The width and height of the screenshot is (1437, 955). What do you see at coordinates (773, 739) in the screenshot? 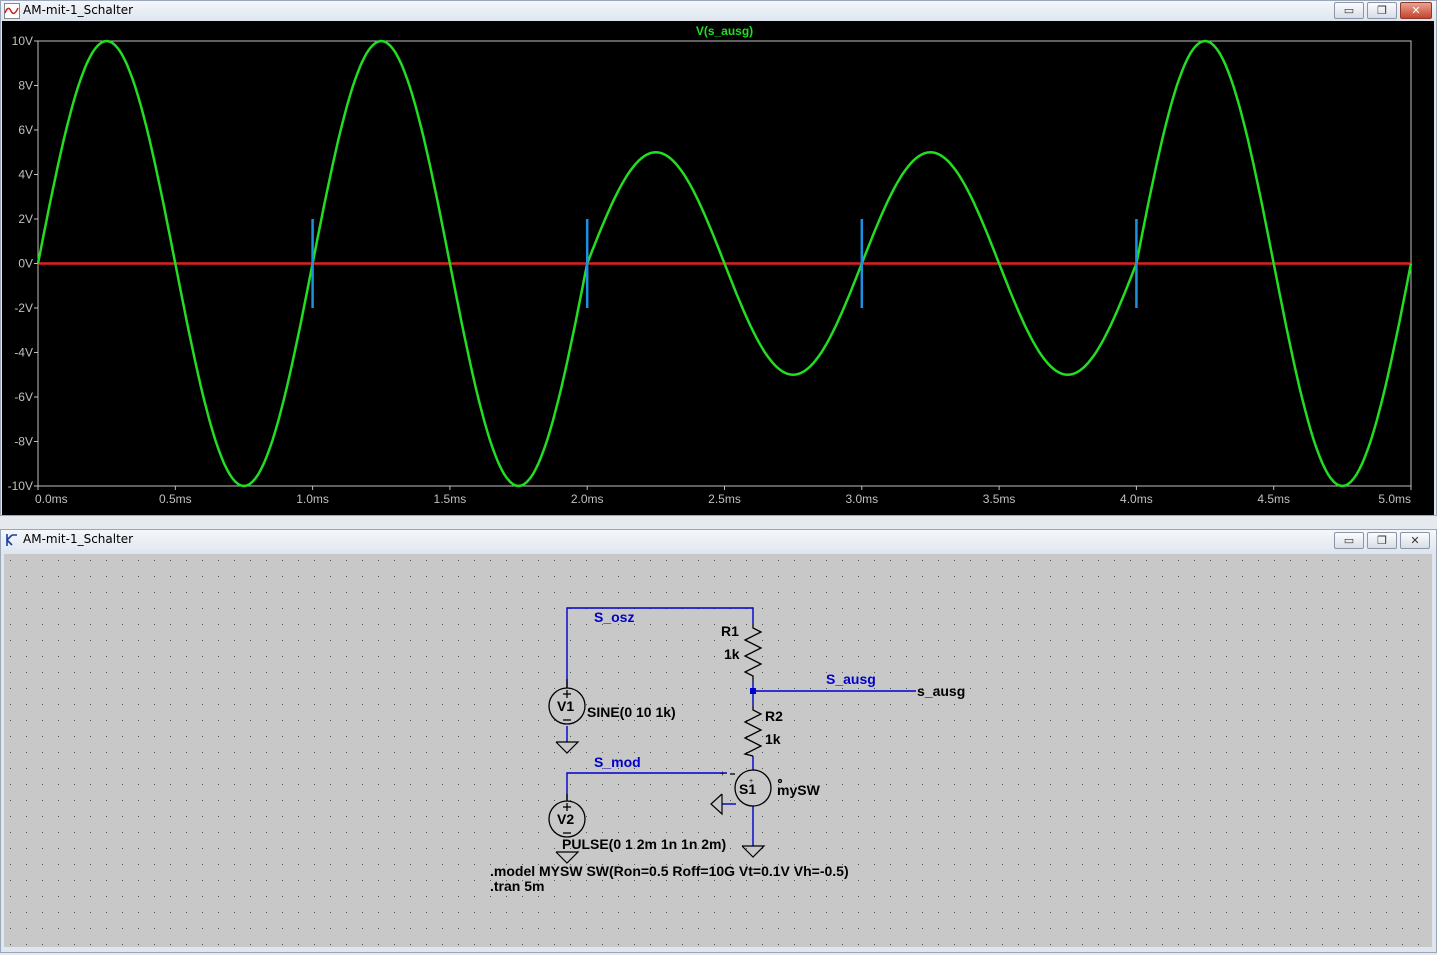
I see `r2-value: 1k` at bounding box center [773, 739].